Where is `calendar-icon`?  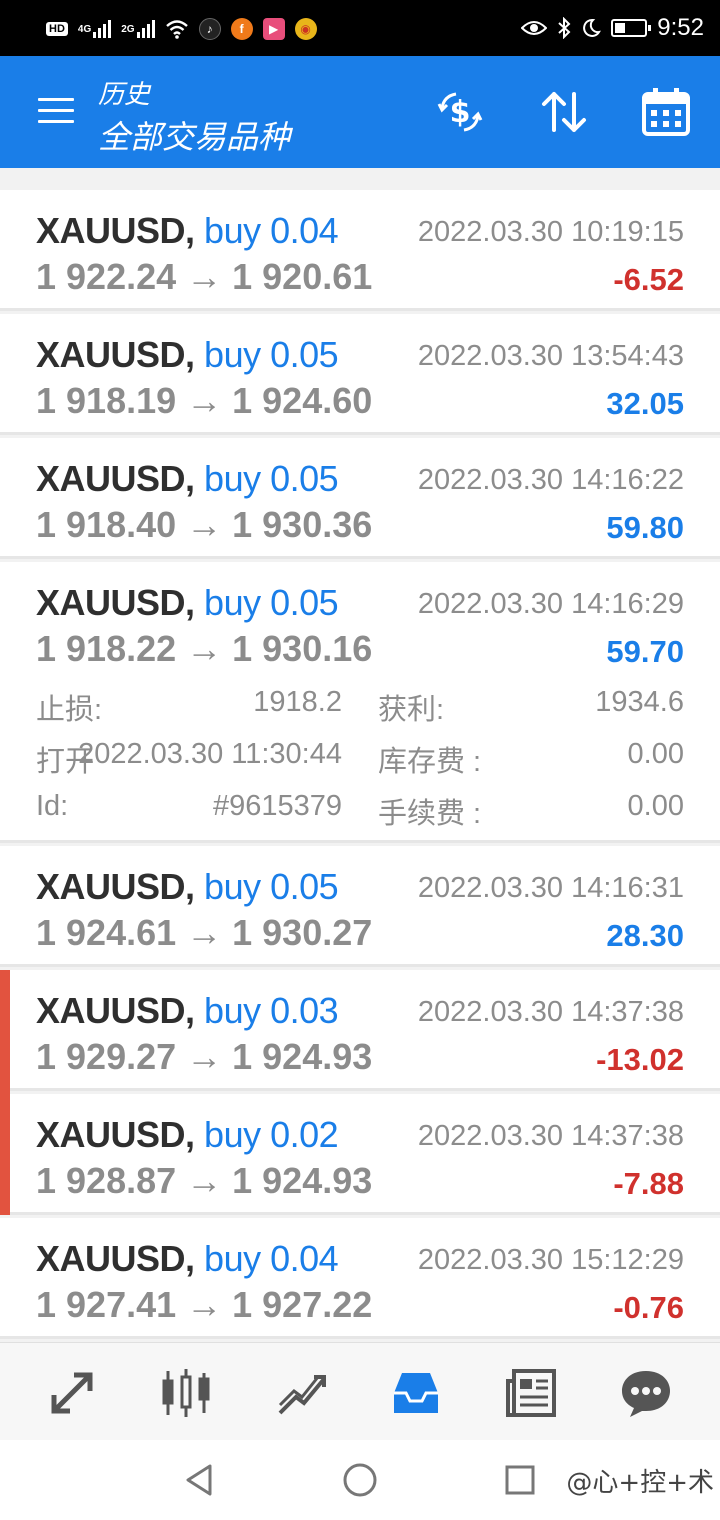 calendar-icon is located at coordinates (666, 112).